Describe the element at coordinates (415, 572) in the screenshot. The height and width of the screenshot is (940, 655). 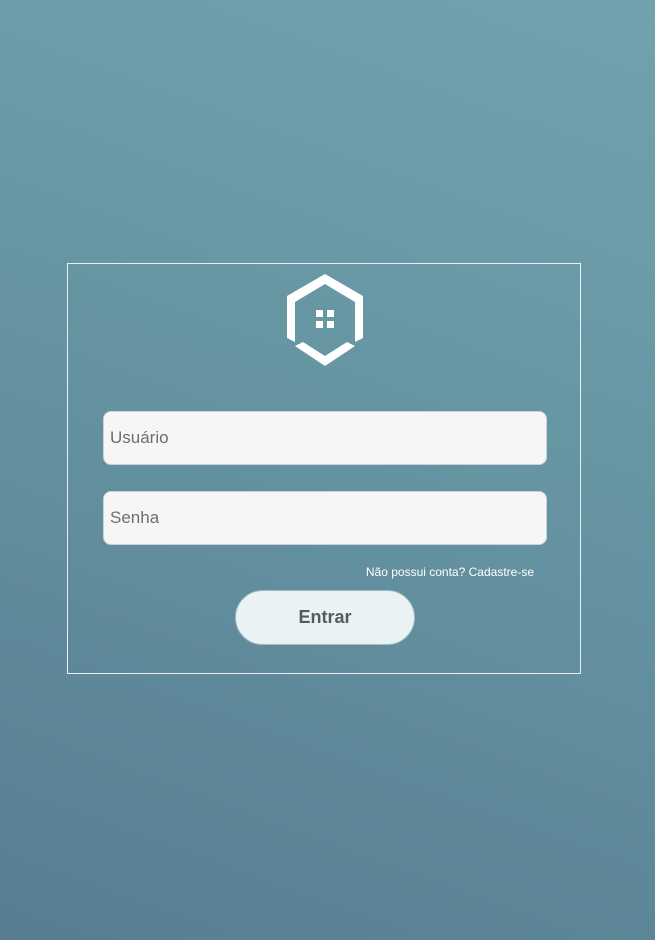
I see `signup-prompt-text: Não possui conta?` at that location.